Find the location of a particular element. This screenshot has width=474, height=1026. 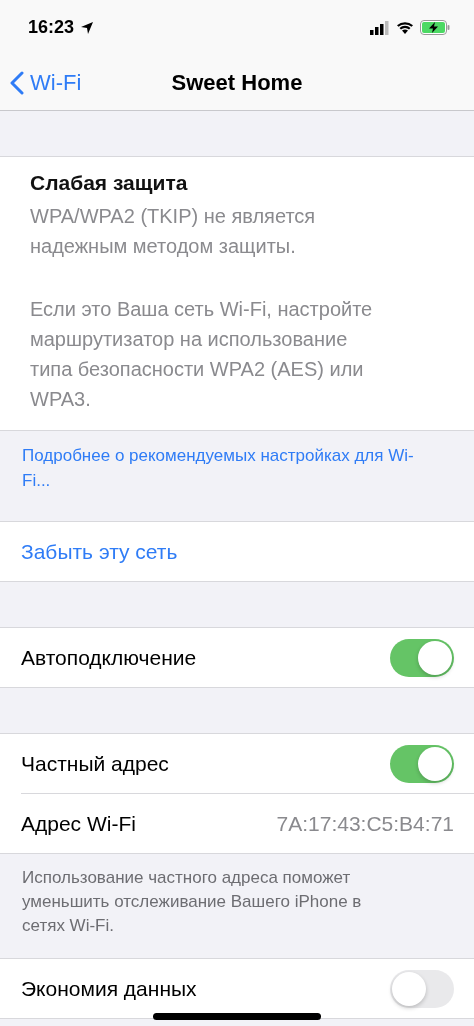

chevron-left-icon is located at coordinates (17, 82).